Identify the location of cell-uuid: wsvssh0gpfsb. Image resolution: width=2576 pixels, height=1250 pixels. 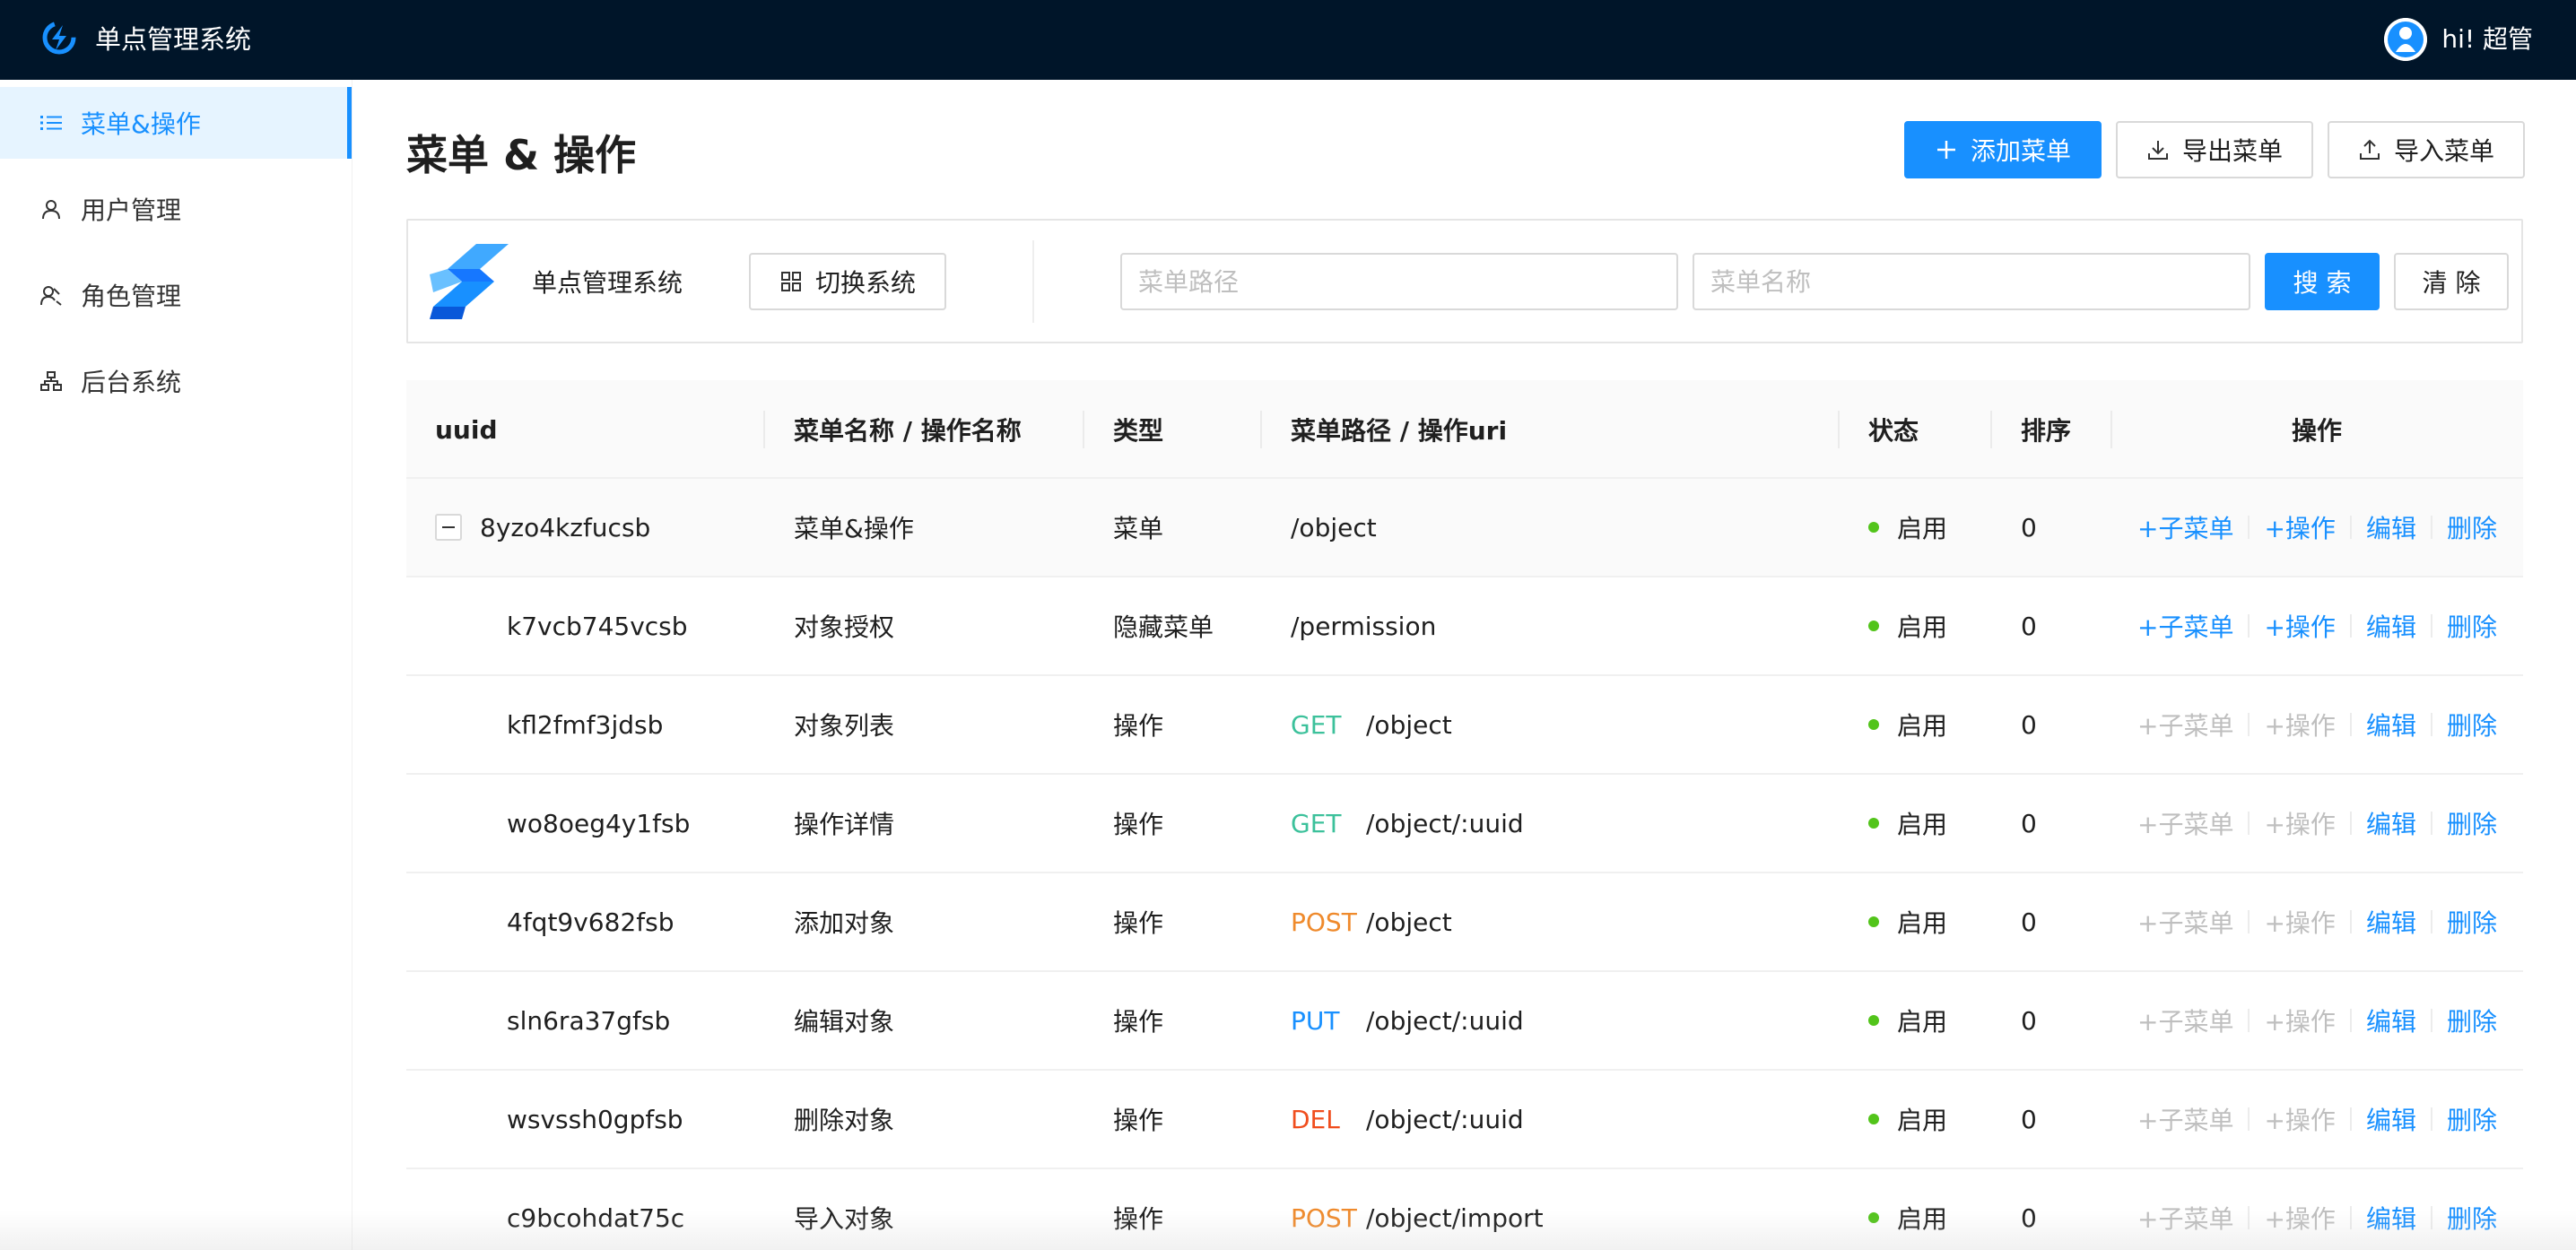
(595, 1119).